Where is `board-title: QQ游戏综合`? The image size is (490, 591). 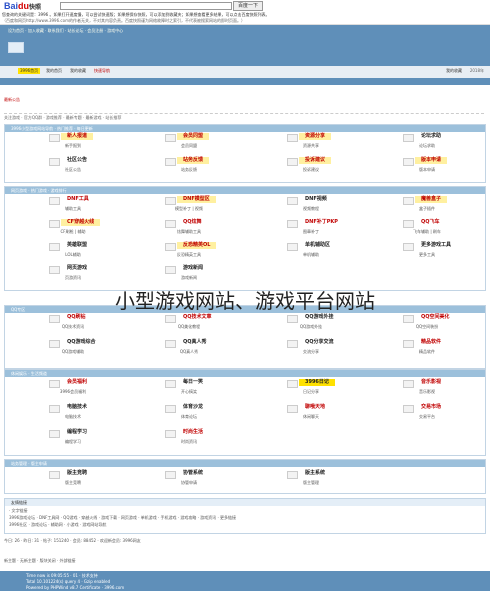 board-title: QQ游戏综合 is located at coordinates (81, 342).